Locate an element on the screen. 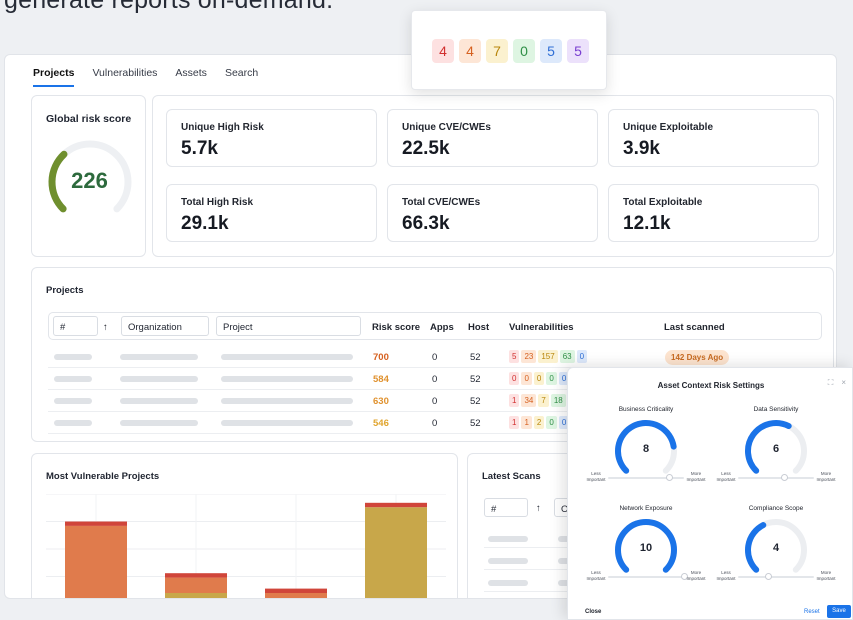  vulnerability-chip: 5 is located at coordinates (514, 356).